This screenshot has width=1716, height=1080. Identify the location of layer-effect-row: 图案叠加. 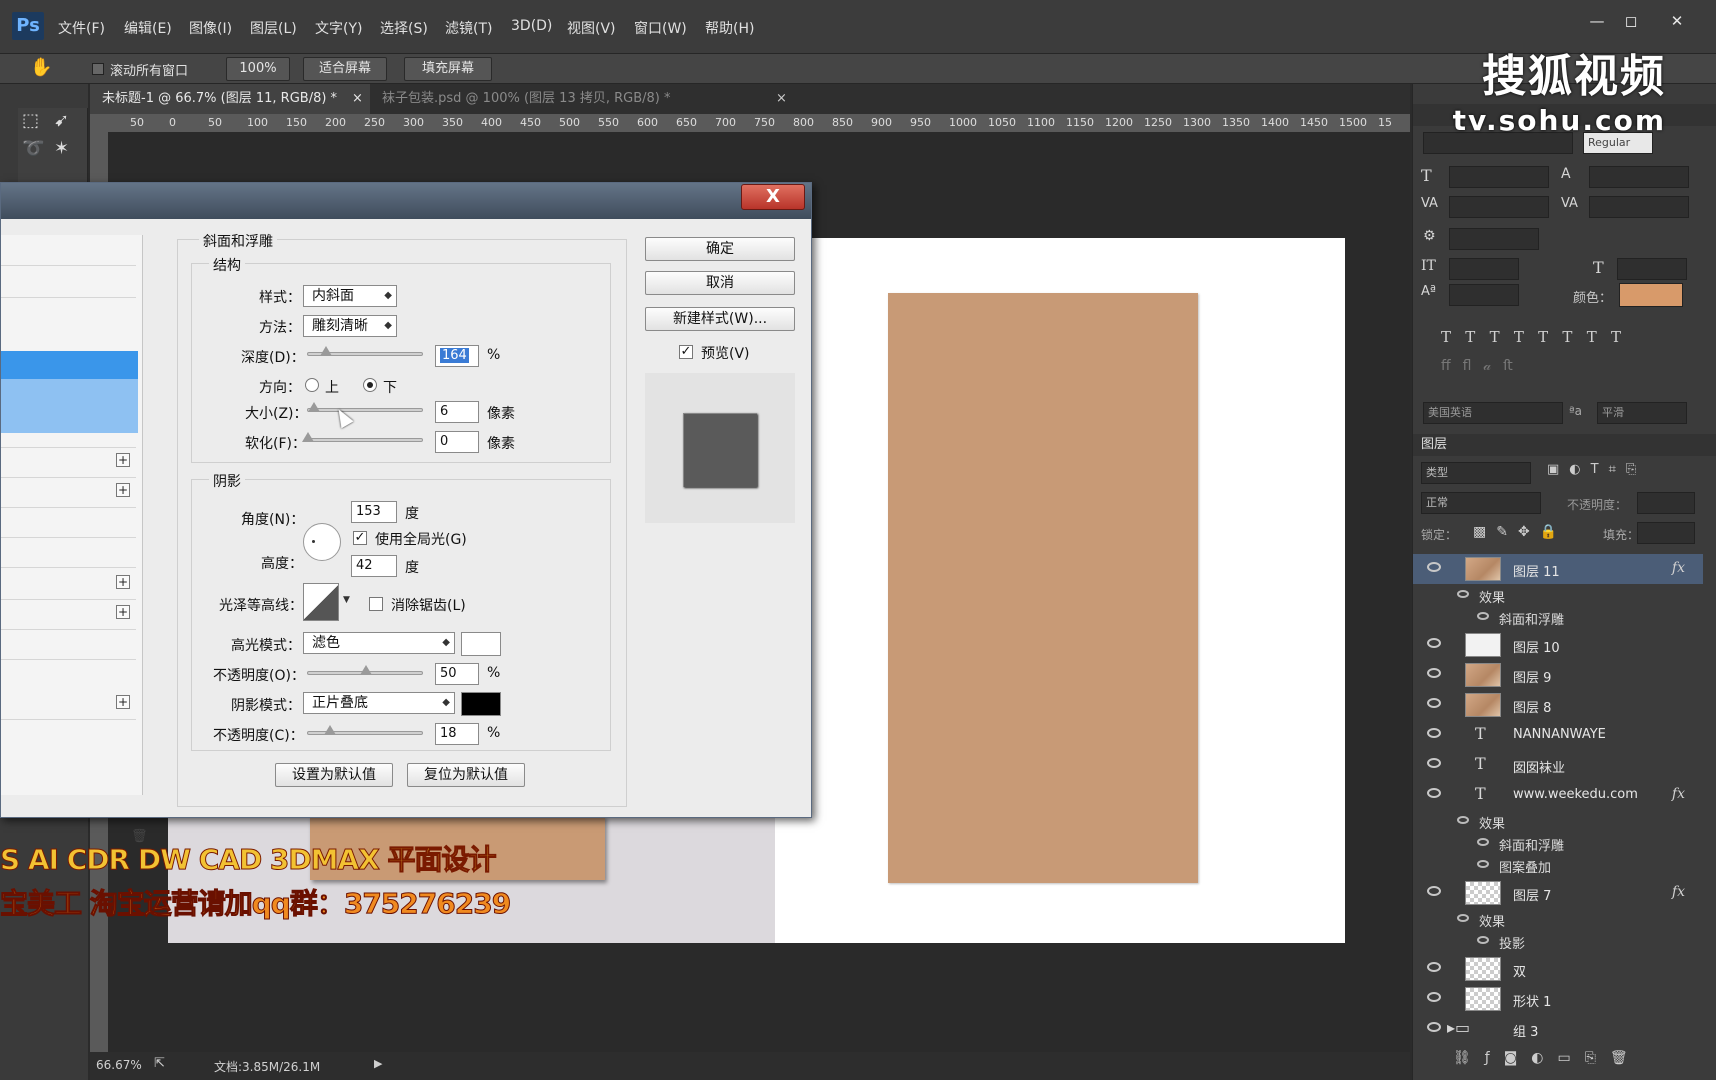
(1596, 865).